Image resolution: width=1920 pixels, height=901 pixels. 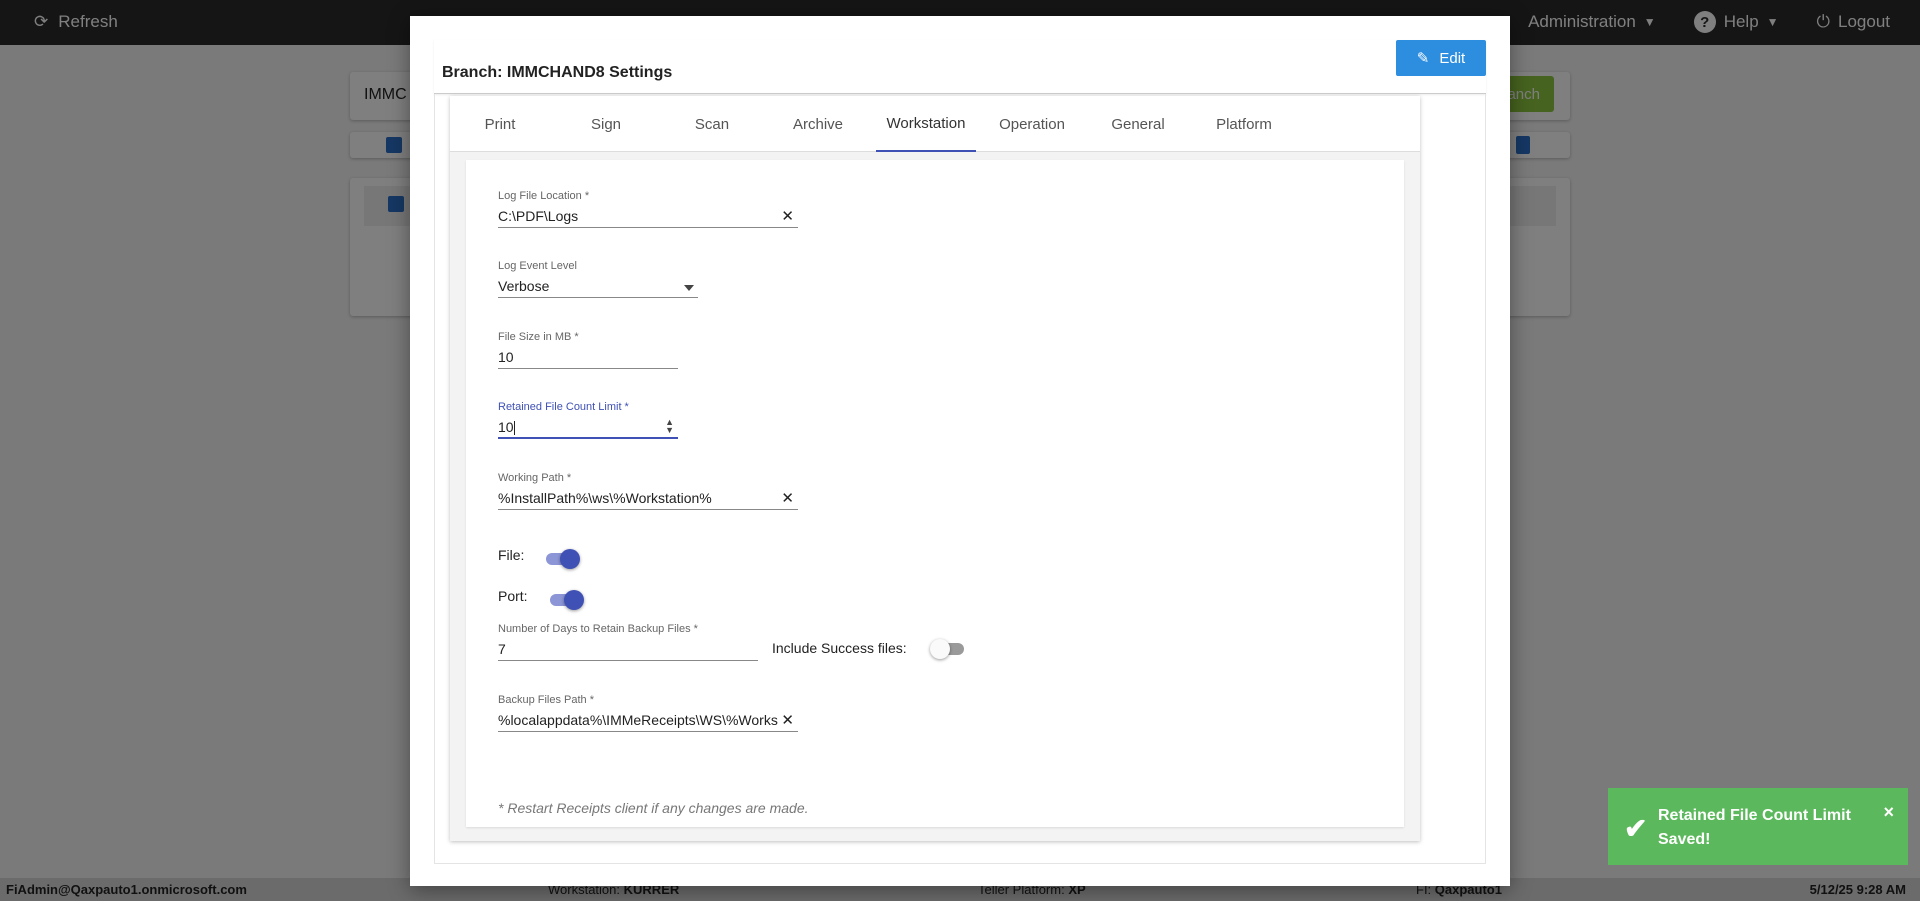 I want to click on backup-path-label: Backup Files Path *, so click(x=546, y=700).